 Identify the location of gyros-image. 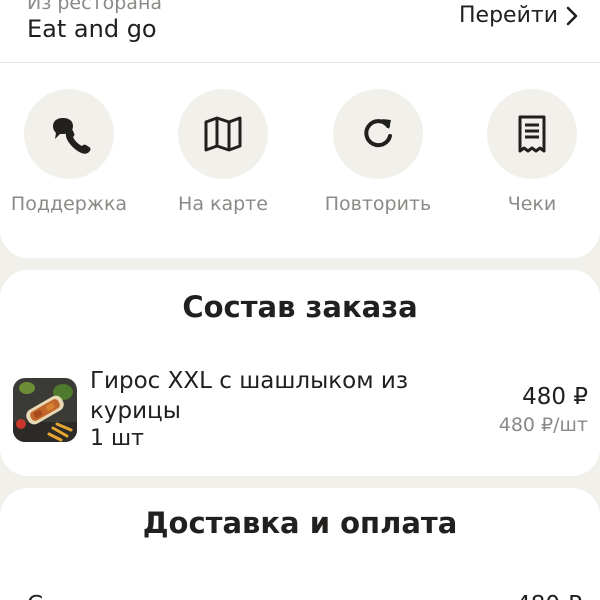
(45, 410).